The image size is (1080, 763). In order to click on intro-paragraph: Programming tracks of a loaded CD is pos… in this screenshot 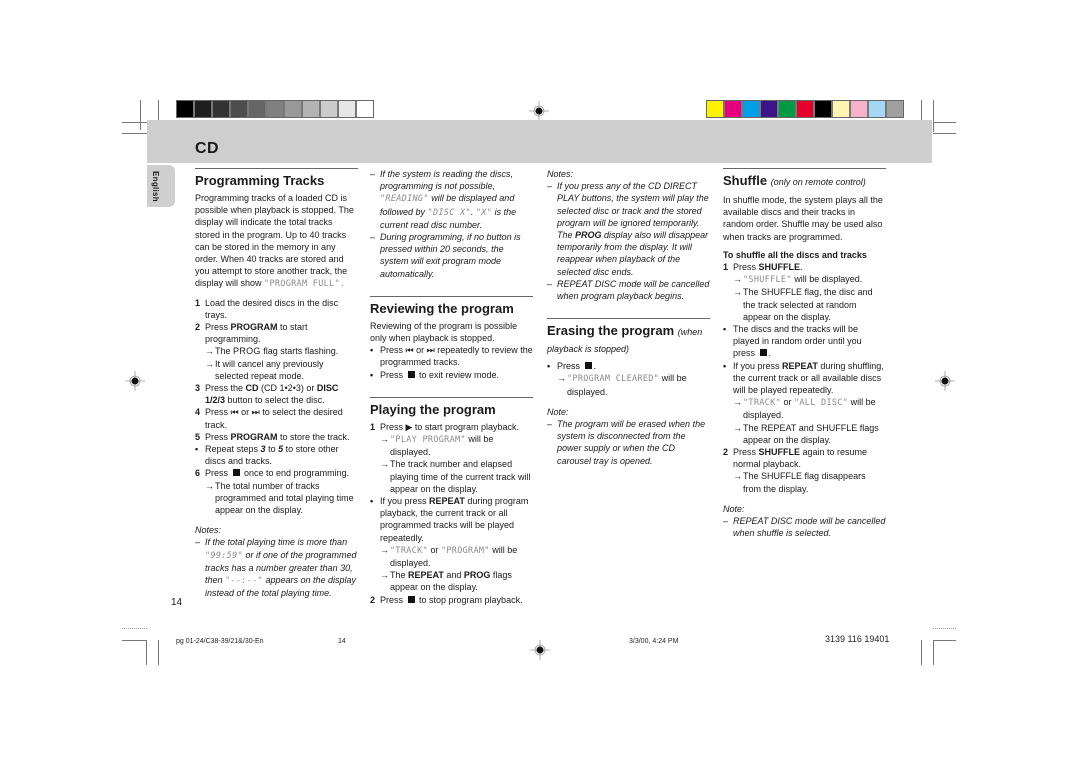, I will do `click(274, 241)`.